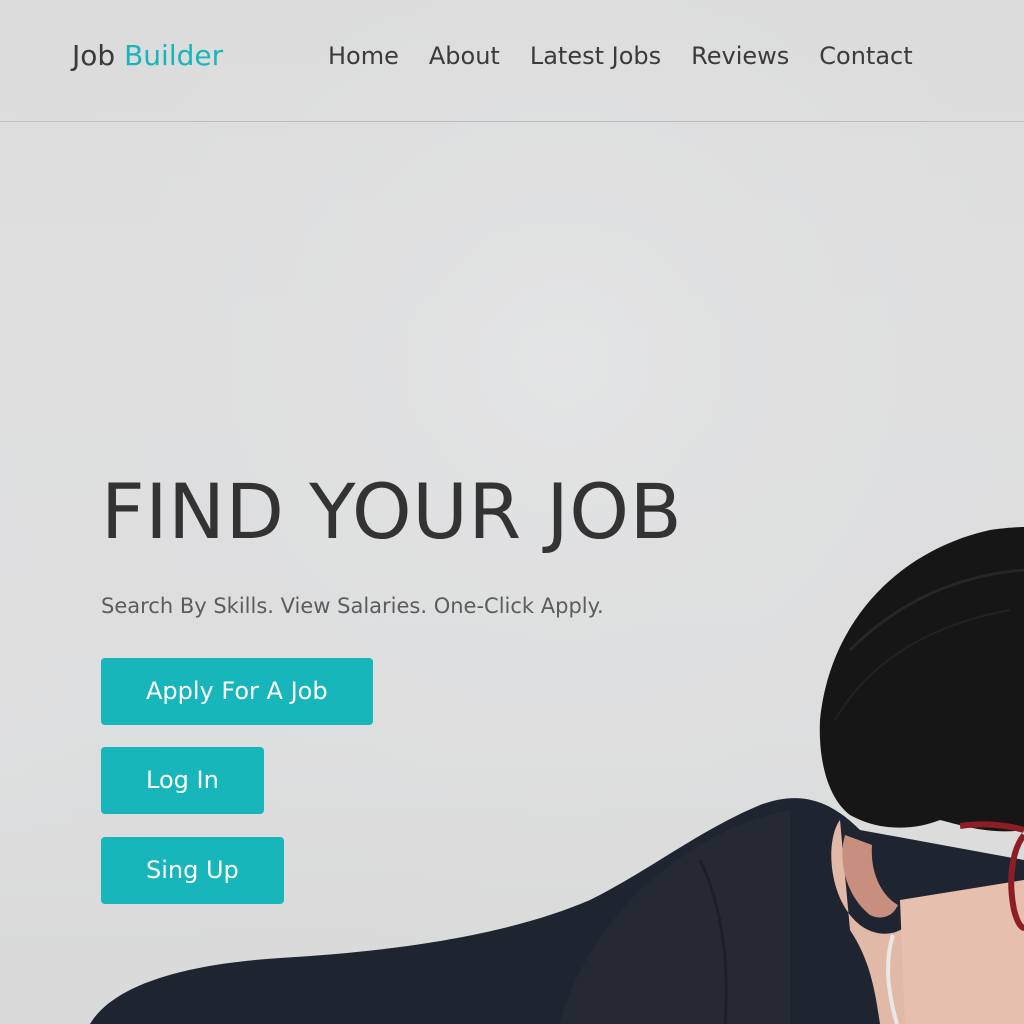  I want to click on signup-button: Sing Up, so click(192, 870).